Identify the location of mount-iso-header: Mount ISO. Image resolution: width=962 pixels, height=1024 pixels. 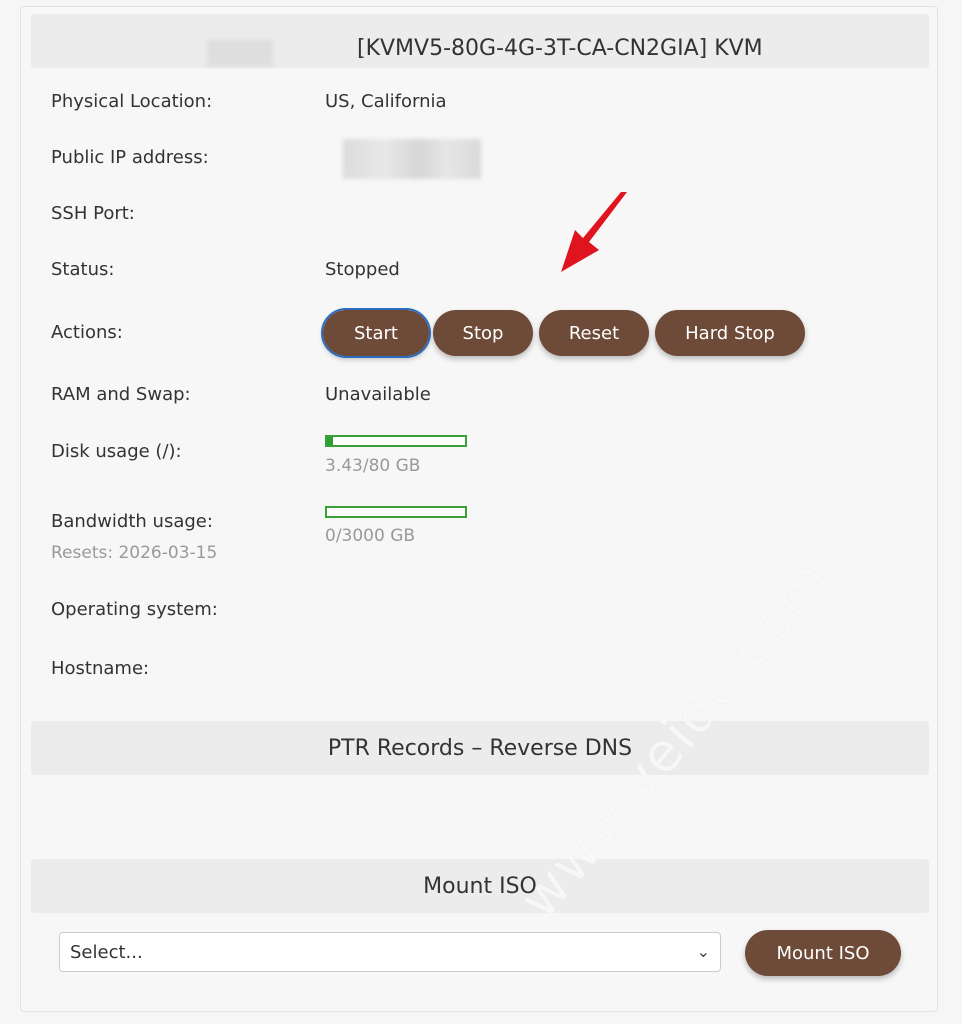
(480, 886).